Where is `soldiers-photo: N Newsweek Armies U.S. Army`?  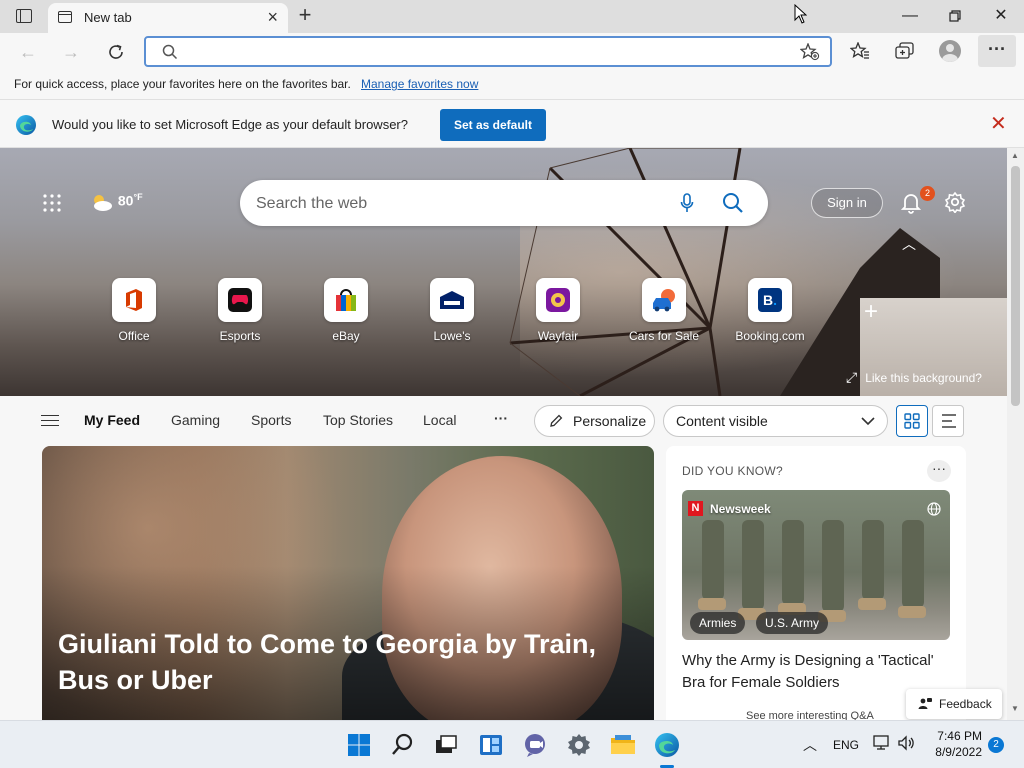 soldiers-photo: N Newsweek Armies U.S. Army is located at coordinates (816, 565).